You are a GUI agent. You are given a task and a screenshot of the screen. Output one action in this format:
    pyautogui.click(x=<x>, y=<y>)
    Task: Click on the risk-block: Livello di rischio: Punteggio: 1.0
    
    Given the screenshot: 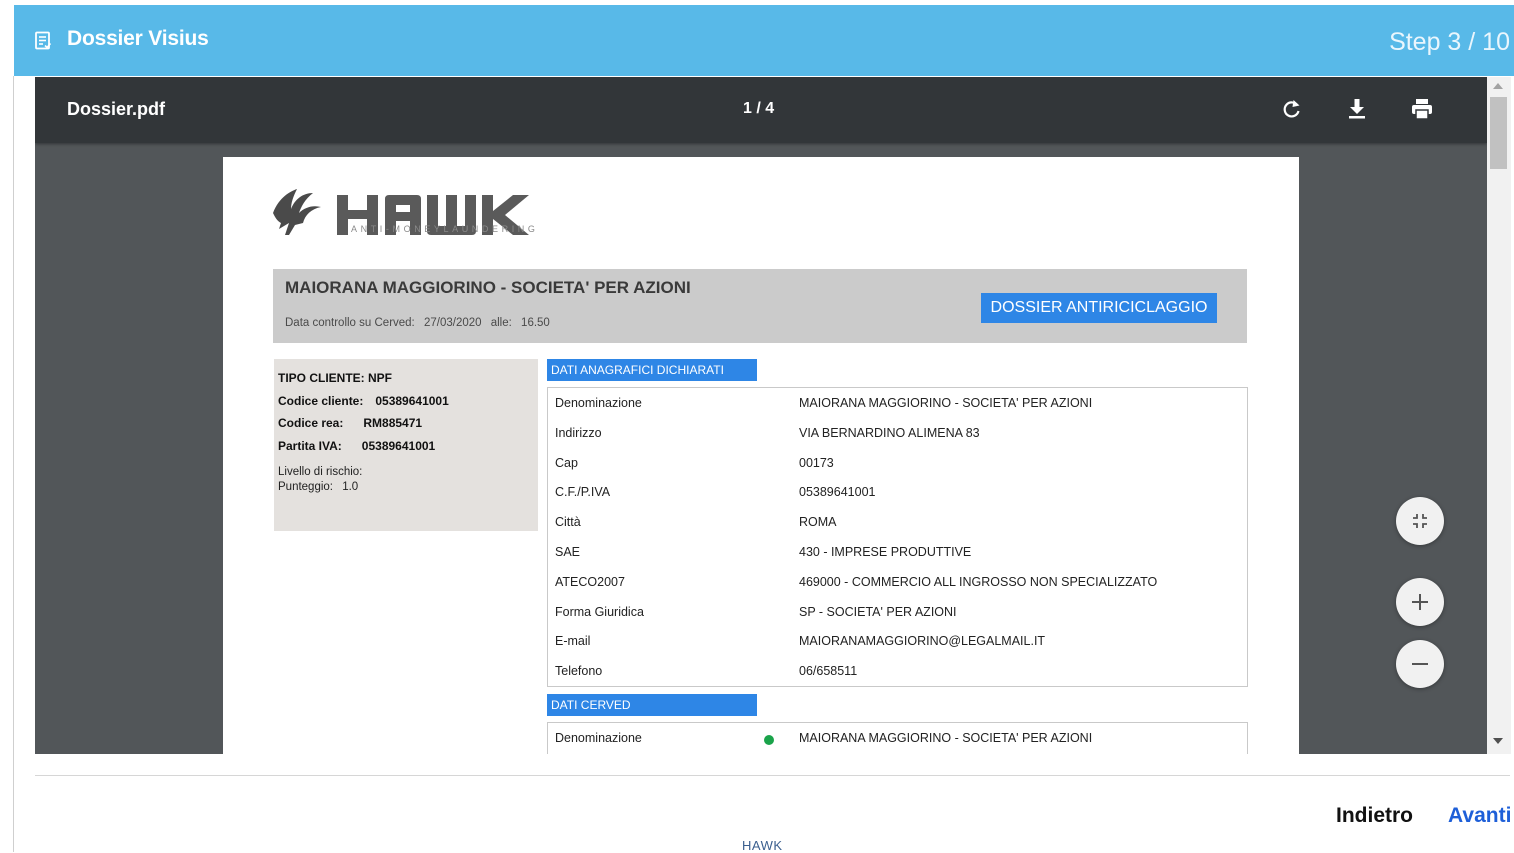 What is the action you would take?
    pyautogui.click(x=408, y=480)
    